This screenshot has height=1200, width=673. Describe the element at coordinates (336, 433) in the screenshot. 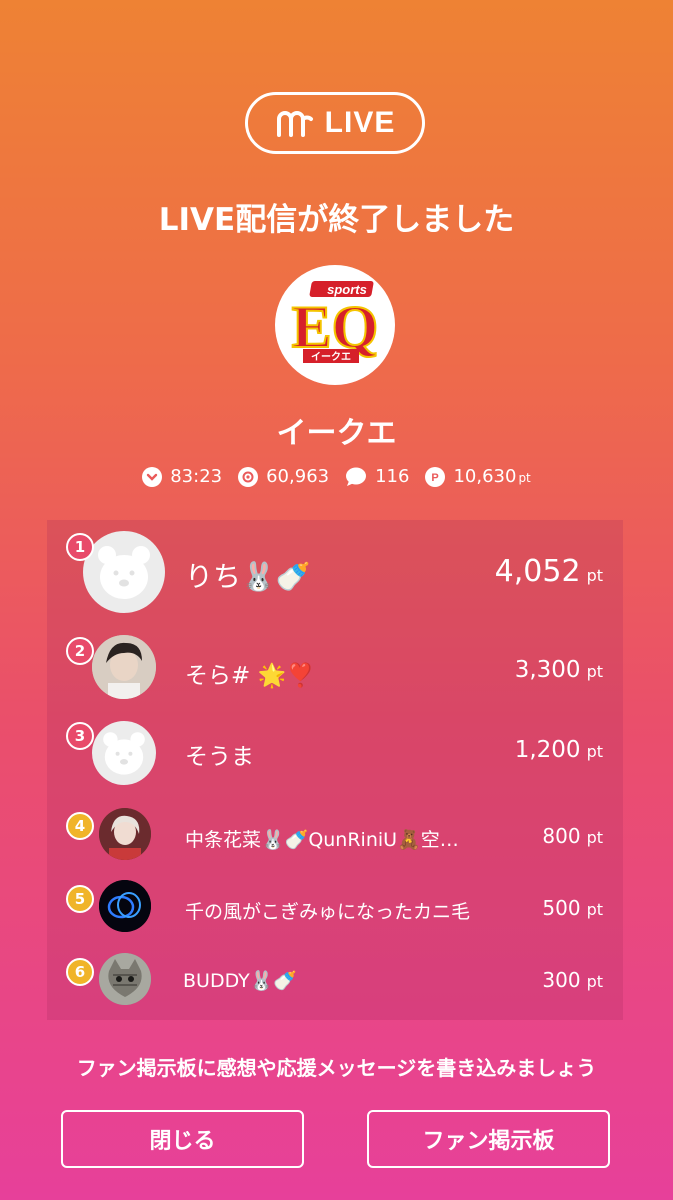

I see `channel-name: イークエ` at that location.